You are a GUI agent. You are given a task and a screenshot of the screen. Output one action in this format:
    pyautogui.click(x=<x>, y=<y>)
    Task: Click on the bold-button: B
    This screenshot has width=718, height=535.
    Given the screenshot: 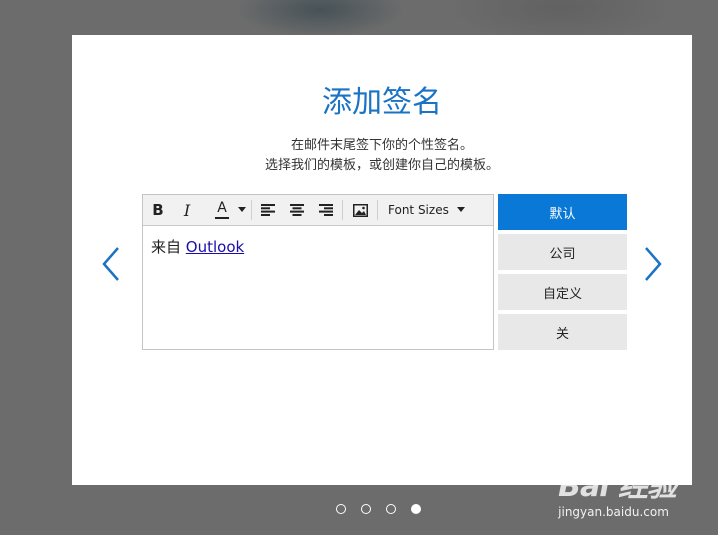 What is the action you would take?
    pyautogui.click(x=158, y=210)
    